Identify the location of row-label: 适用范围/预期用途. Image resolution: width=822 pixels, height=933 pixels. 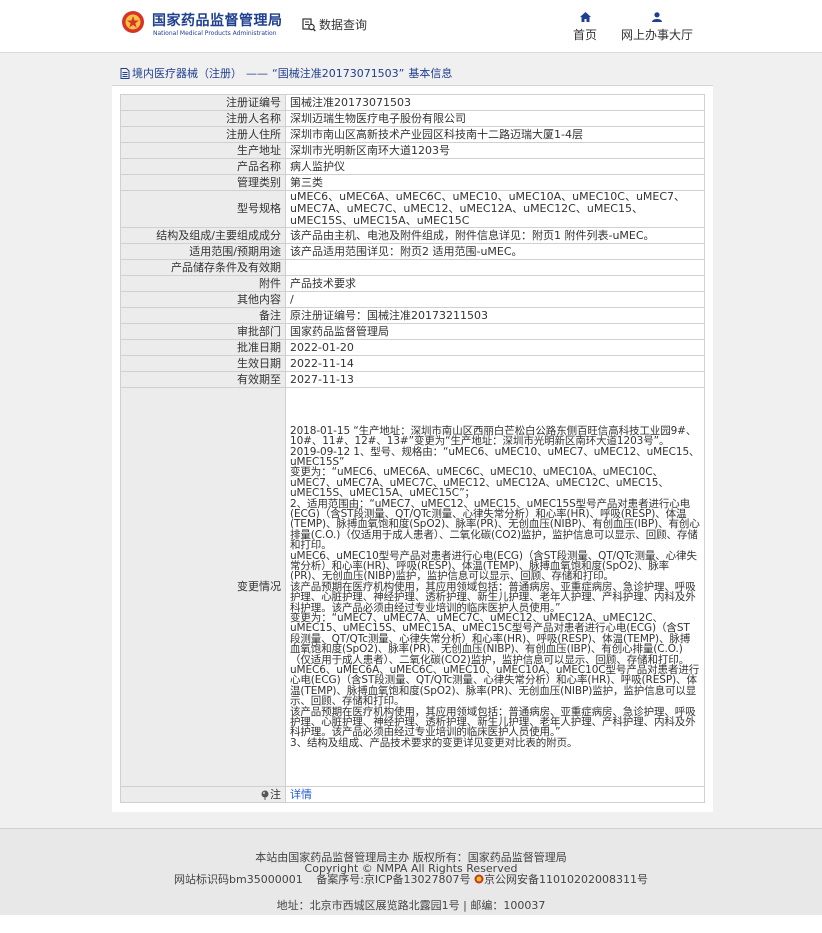
(203, 251).